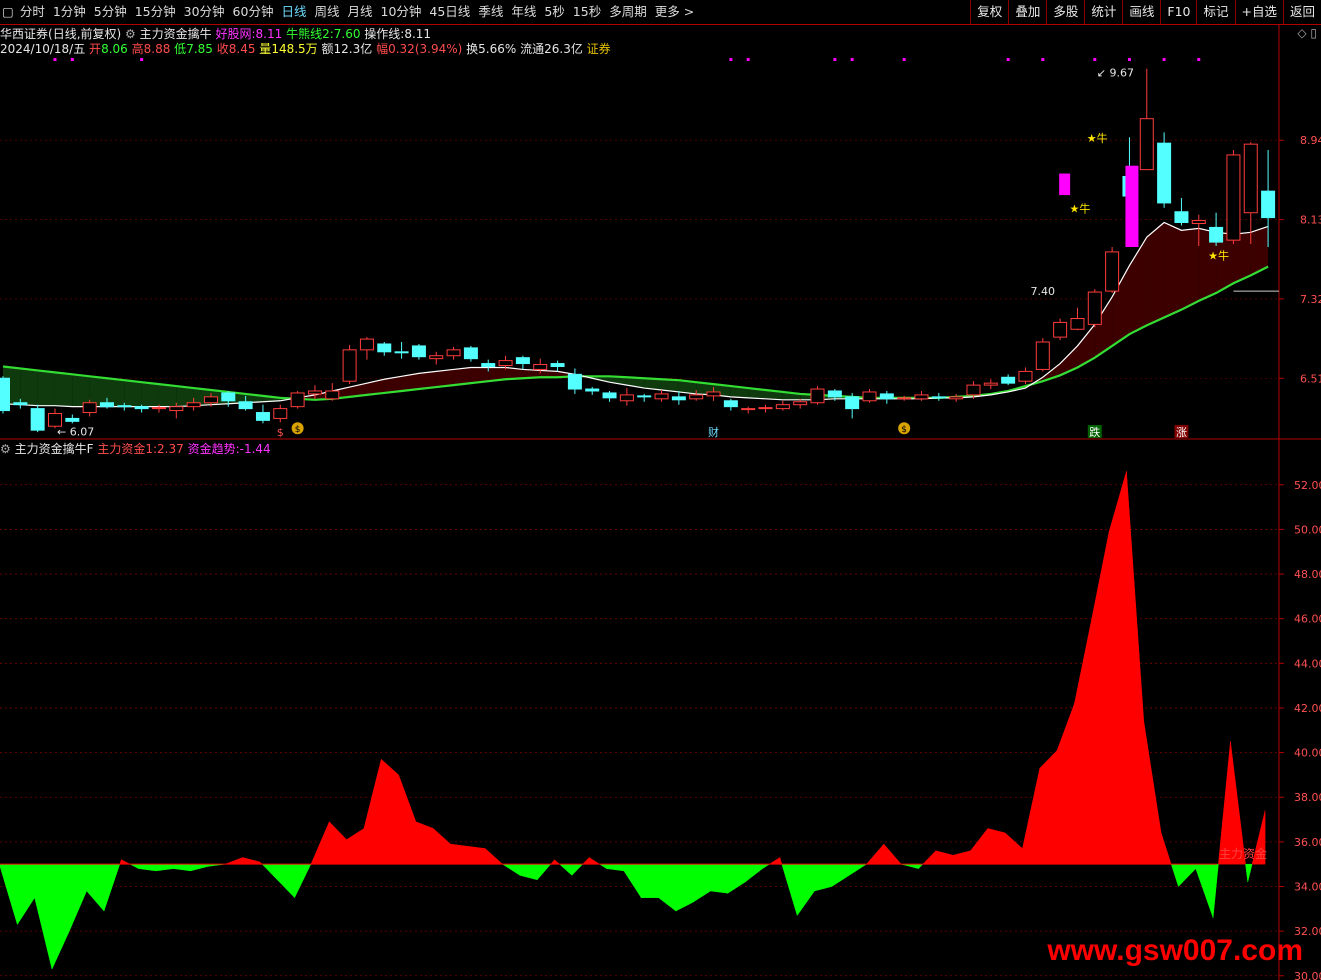 Image resolution: width=1321 pixels, height=980 pixels. What do you see at coordinates (1307, 663) in the screenshot?
I see `sub-tick-label: 44.00` at bounding box center [1307, 663].